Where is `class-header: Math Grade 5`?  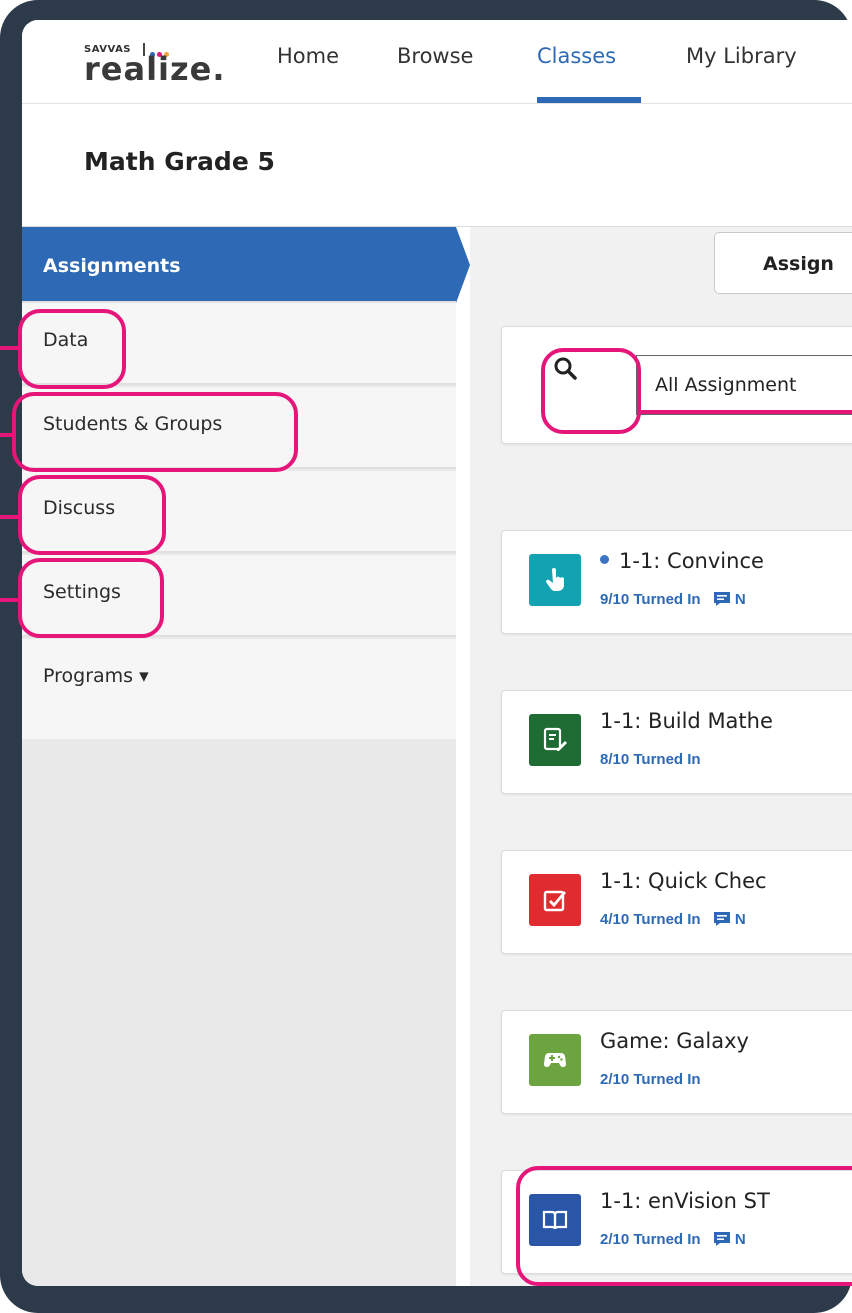
class-header: Math Grade 5 is located at coordinates (437, 166).